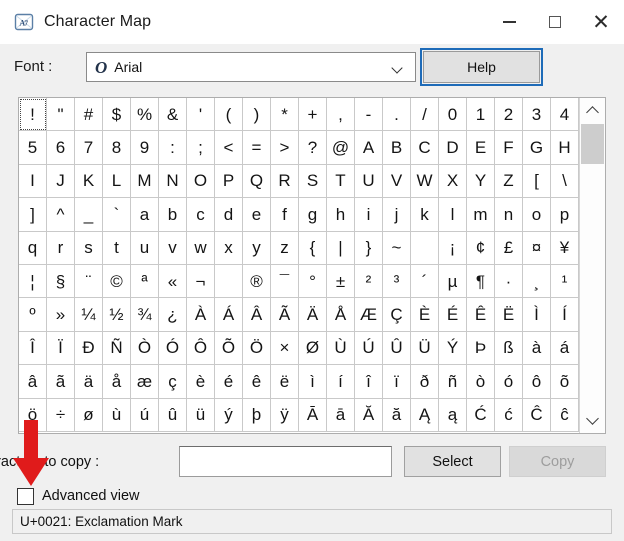  I want to click on character-cell: Ö, so click(257, 348).